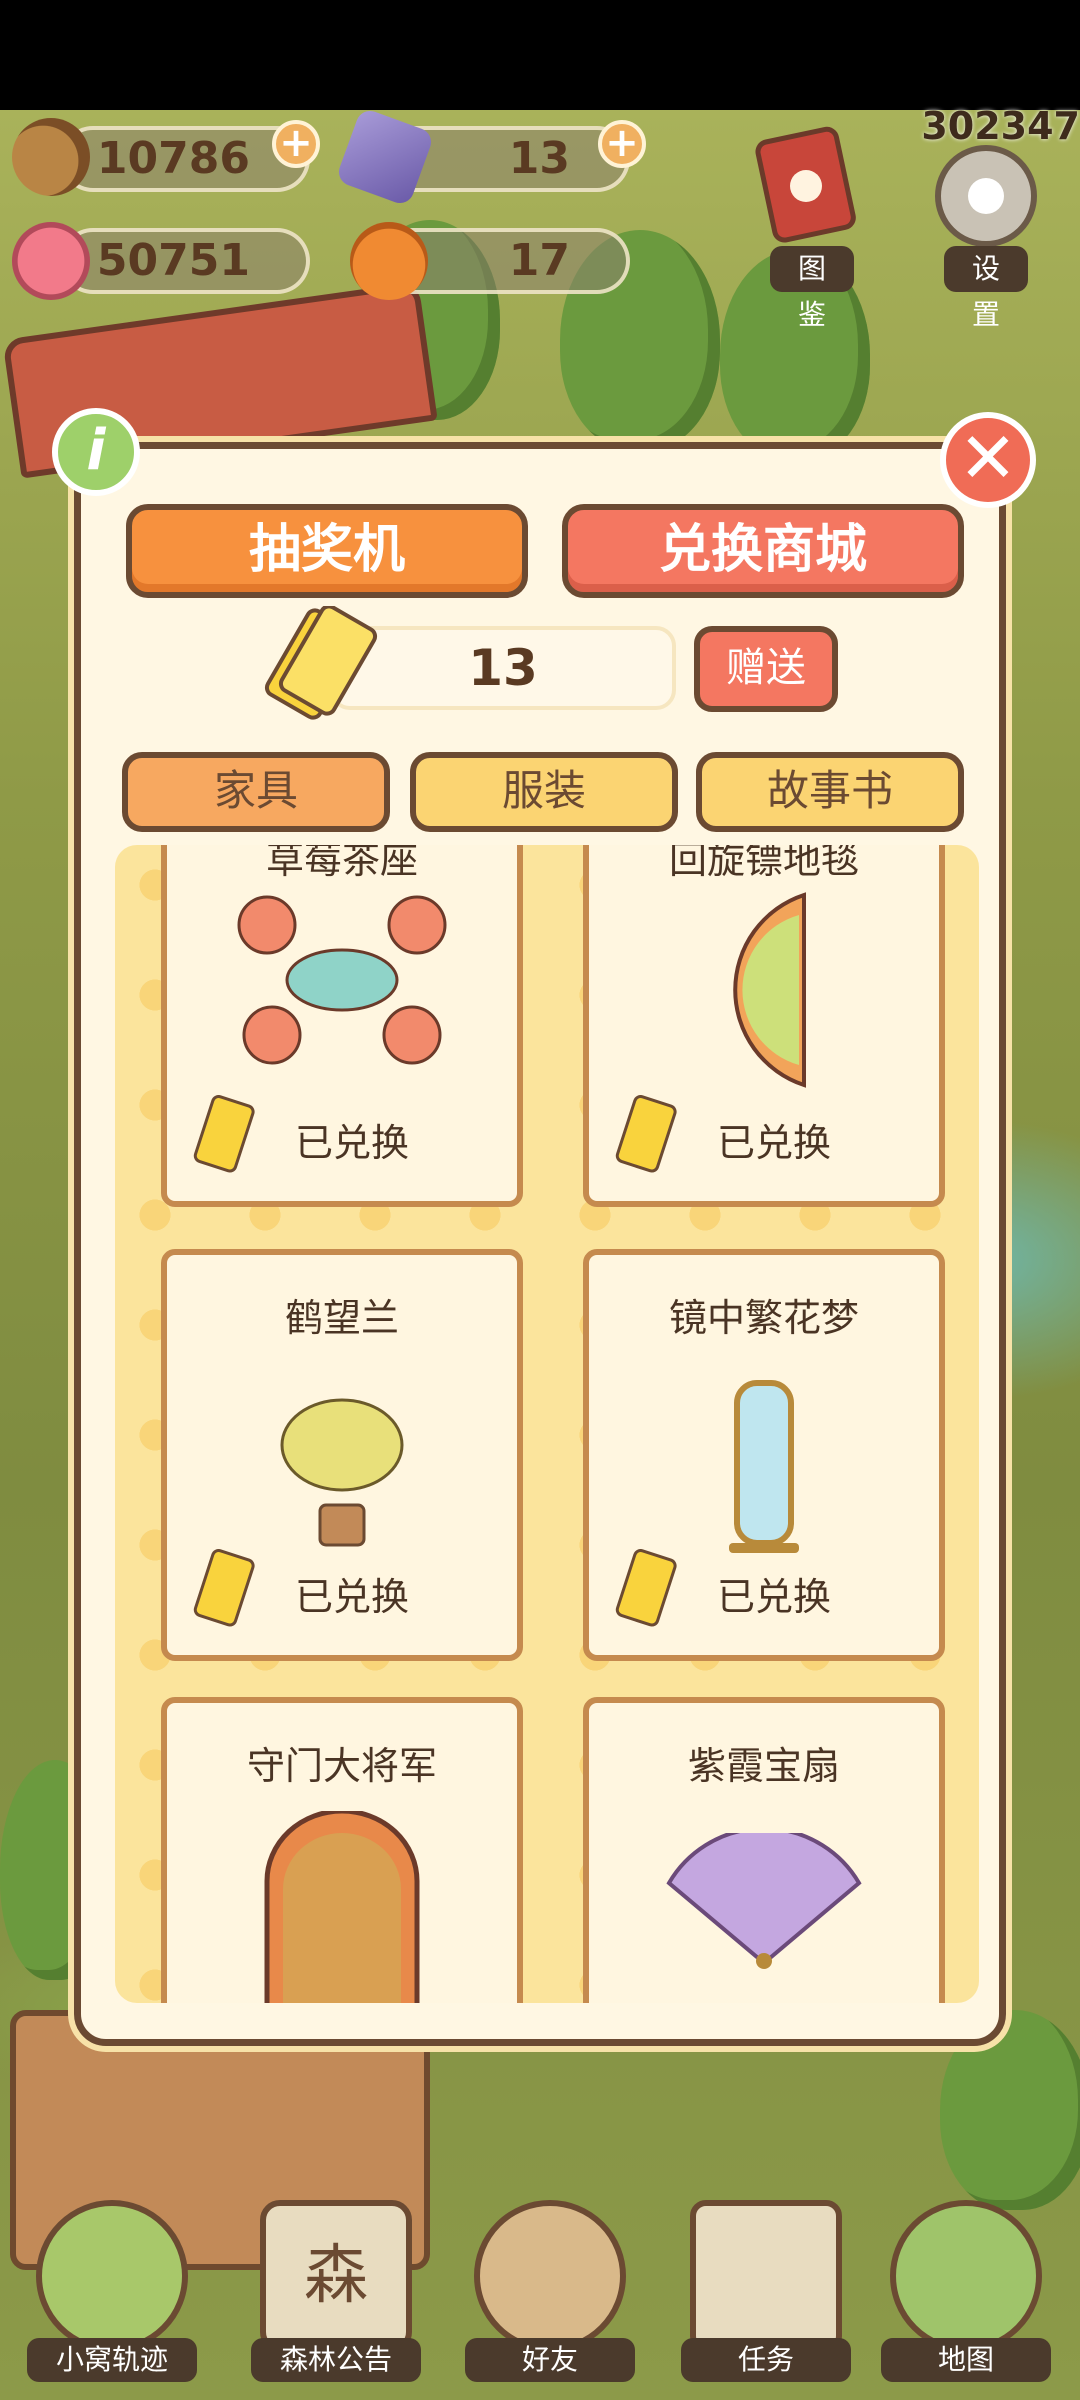 Image resolution: width=1080 pixels, height=2400 pixels. Describe the element at coordinates (766, 2360) in the screenshot. I see `nav-tasks-label: 任务` at that location.